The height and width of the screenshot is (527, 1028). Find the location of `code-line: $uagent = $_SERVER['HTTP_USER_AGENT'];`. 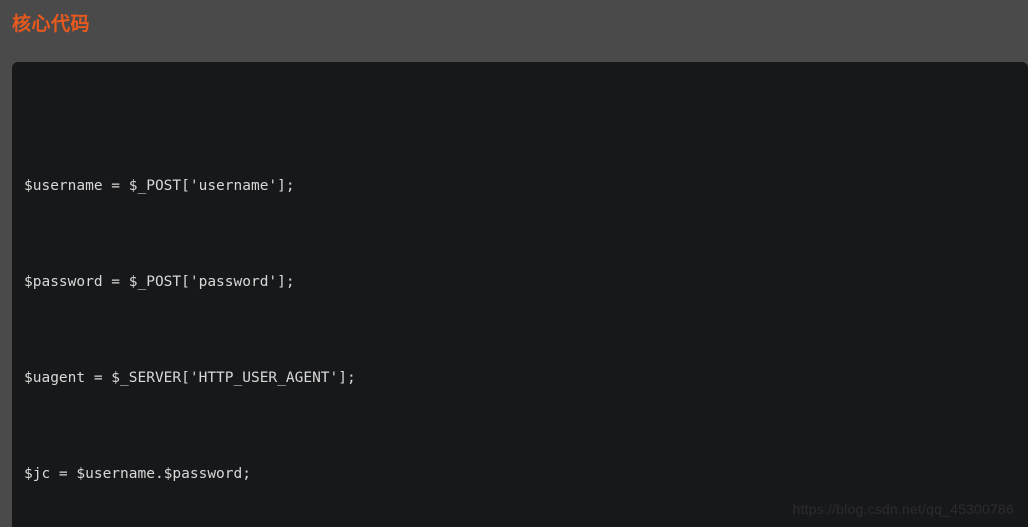

code-line: $uagent = $_SERVER['HTTP_USER_AGENT']; is located at coordinates (190, 378).